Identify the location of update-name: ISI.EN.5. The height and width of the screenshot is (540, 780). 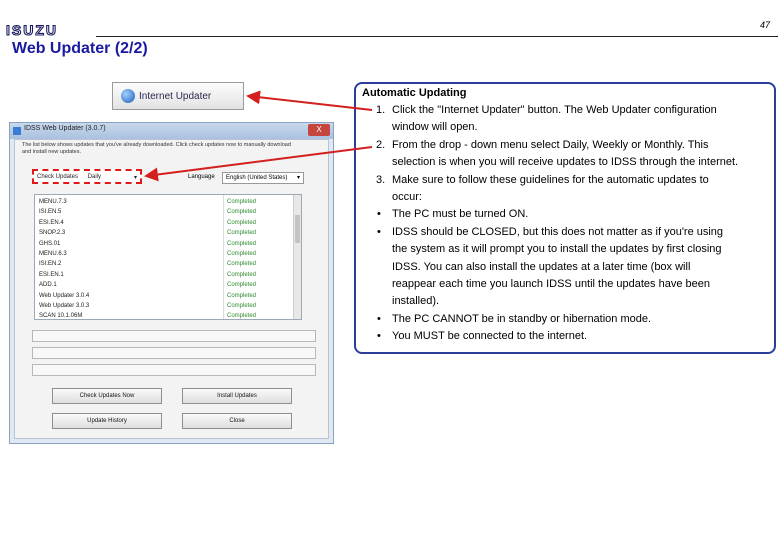
(50, 212).